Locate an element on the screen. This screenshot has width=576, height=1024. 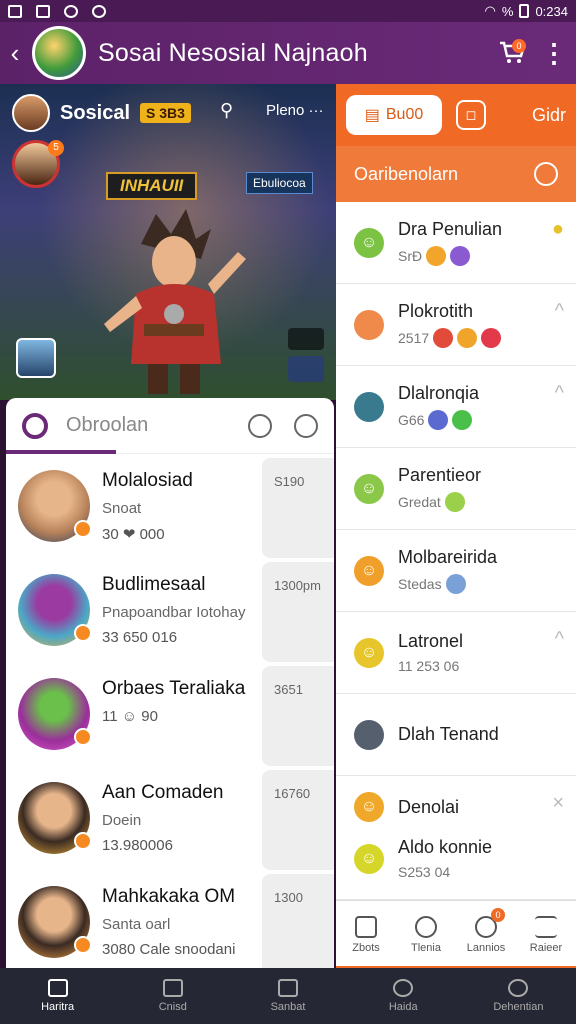
right-panel-header: Oaribenolarn is located at coordinates (456, 174).